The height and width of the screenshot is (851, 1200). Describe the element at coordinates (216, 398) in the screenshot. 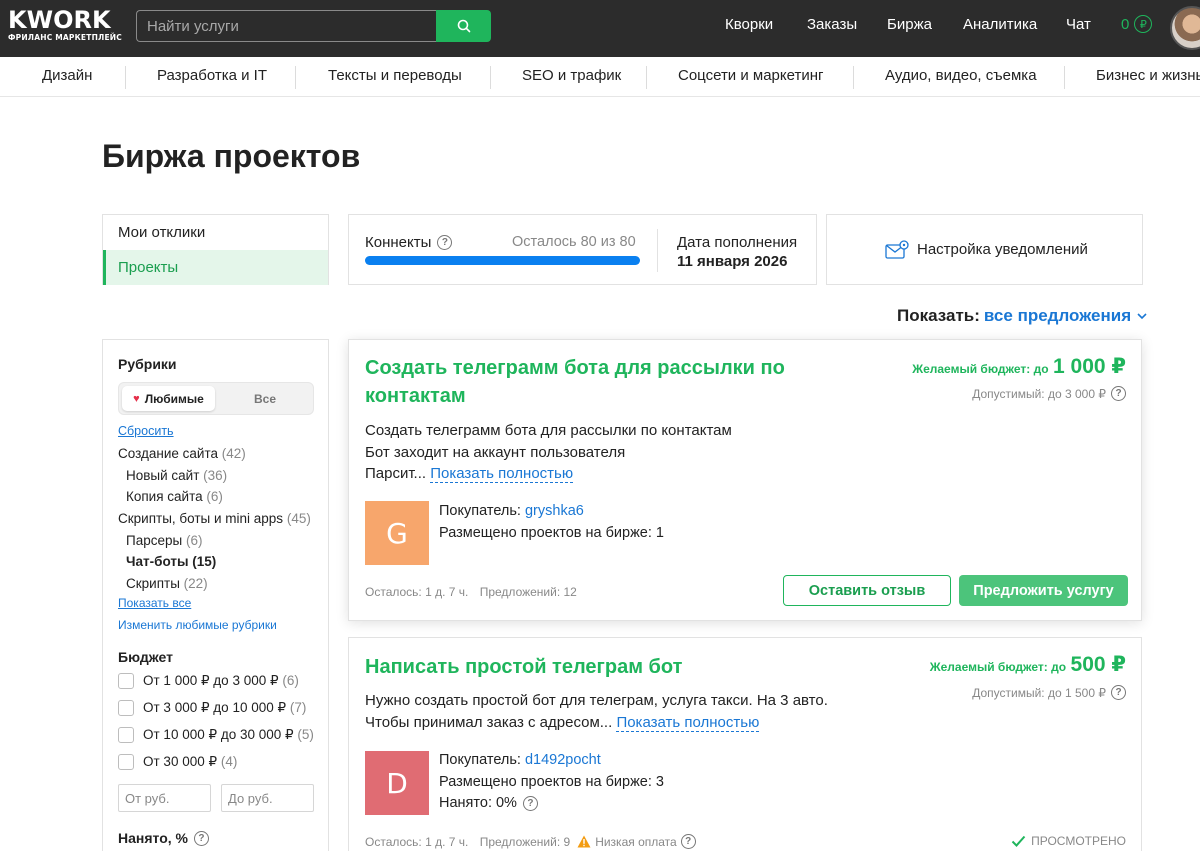

I see `rubrics-toggle: ♥ Любимые Все` at that location.